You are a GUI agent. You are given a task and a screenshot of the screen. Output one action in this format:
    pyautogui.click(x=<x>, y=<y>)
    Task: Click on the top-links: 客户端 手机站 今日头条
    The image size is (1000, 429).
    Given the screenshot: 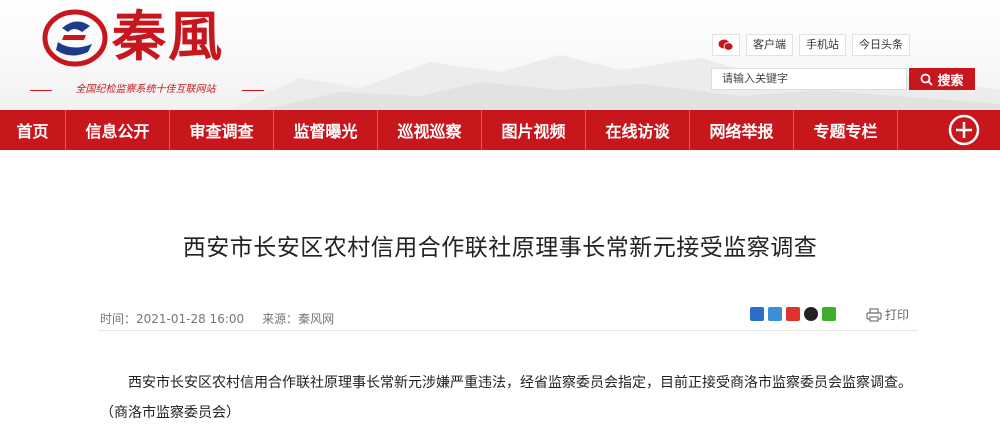 What is the action you would take?
    pyautogui.click(x=811, y=45)
    